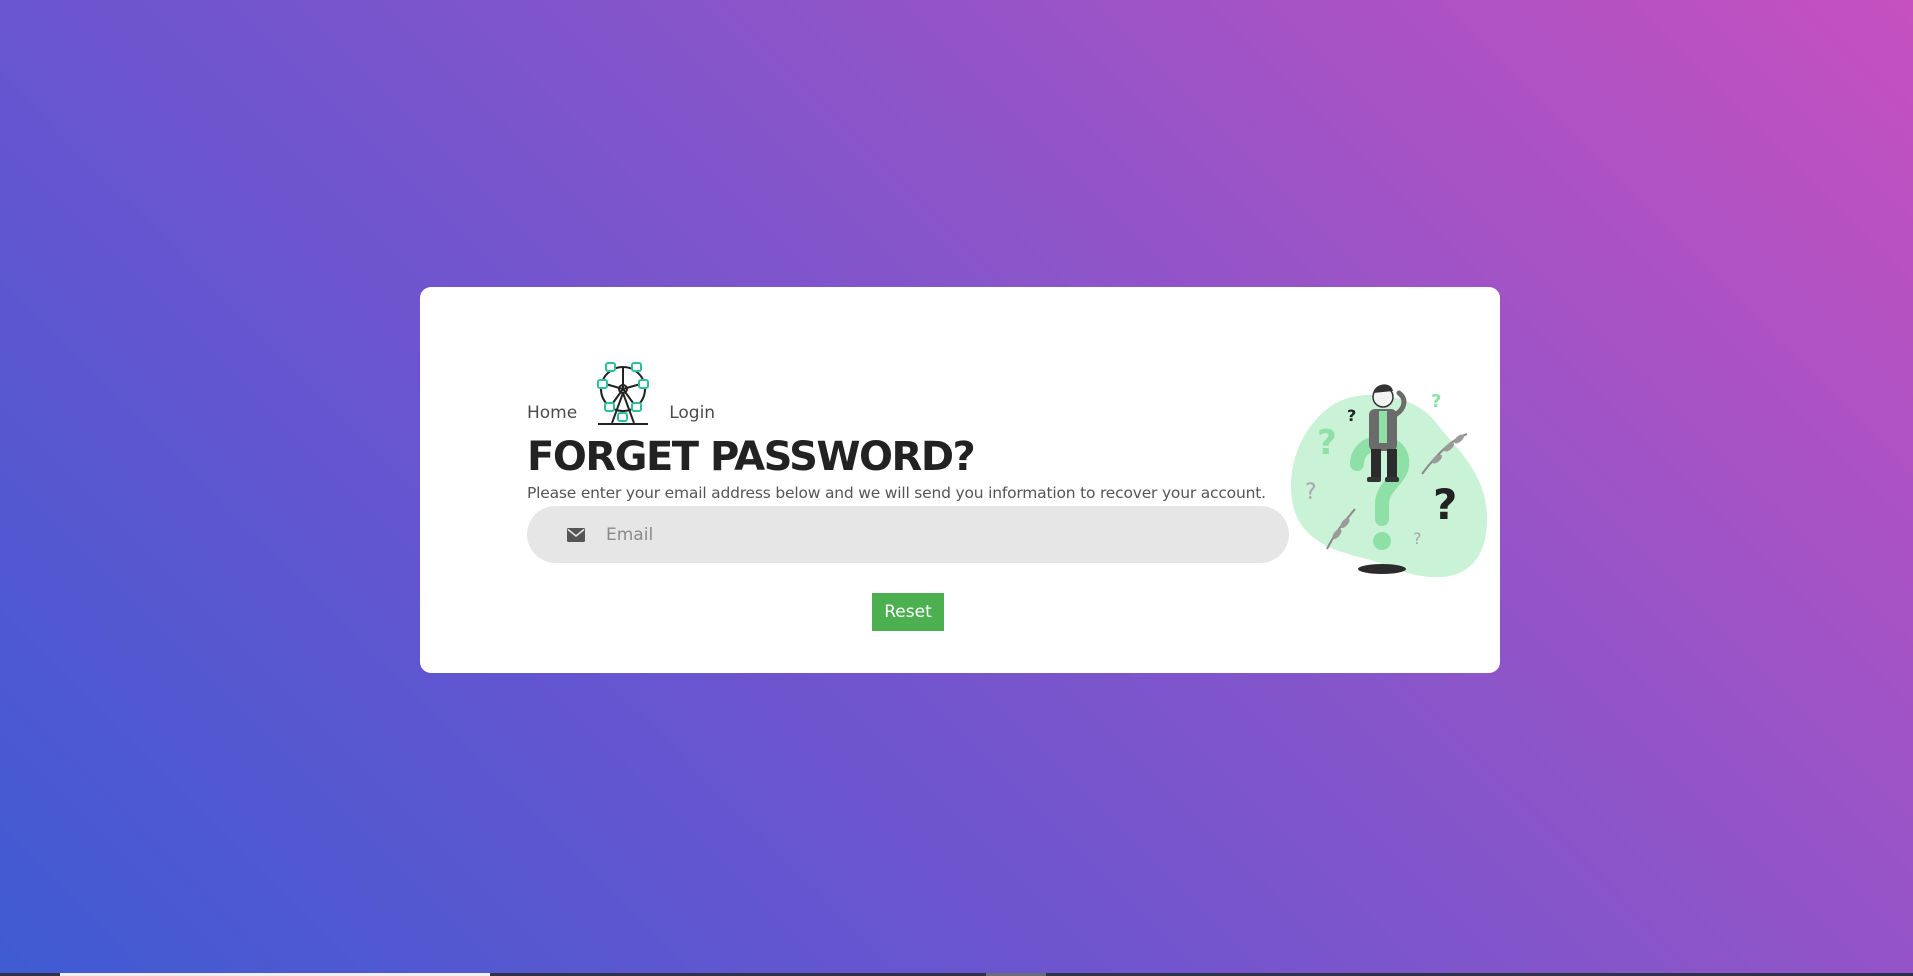 This screenshot has height=976, width=1913. I want to click on confused-person-question-marks-illustration: ? ? ? ? ? ?, so click(1389, 481).